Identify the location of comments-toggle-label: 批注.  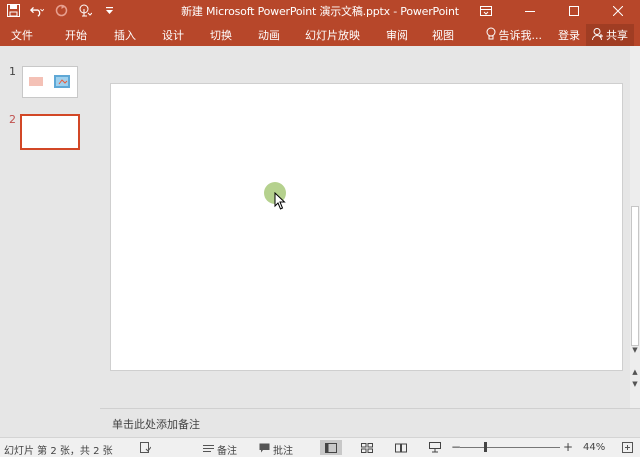
(283, 451).